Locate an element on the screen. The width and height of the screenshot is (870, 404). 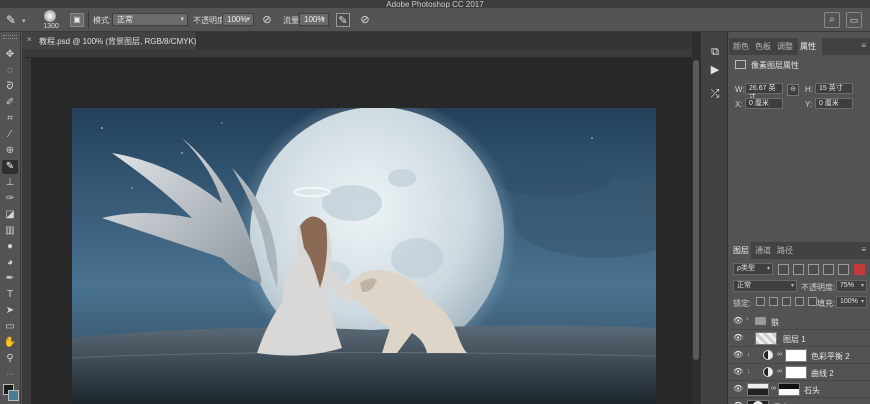
zoom-tool-icon: ⚲ is located at coordinates (10, 359).